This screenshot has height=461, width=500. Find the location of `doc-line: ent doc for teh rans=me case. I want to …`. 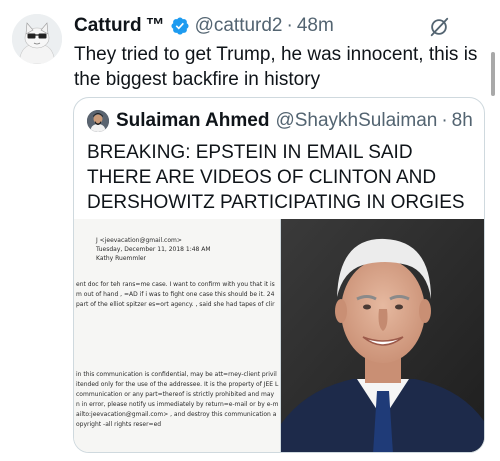

doc-line: ent doc for teh rans=me case. I want to … is located at coordinates (175, 284).